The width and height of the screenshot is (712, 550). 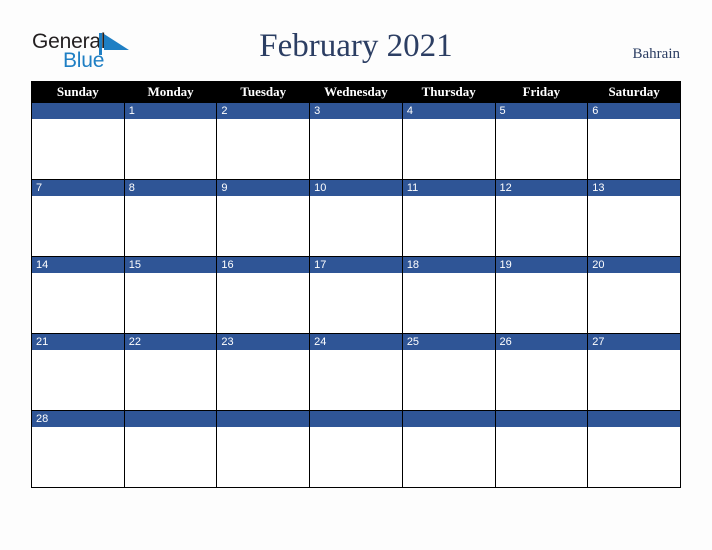 I want to click on day-number: 3, so click(x=317, y=111).